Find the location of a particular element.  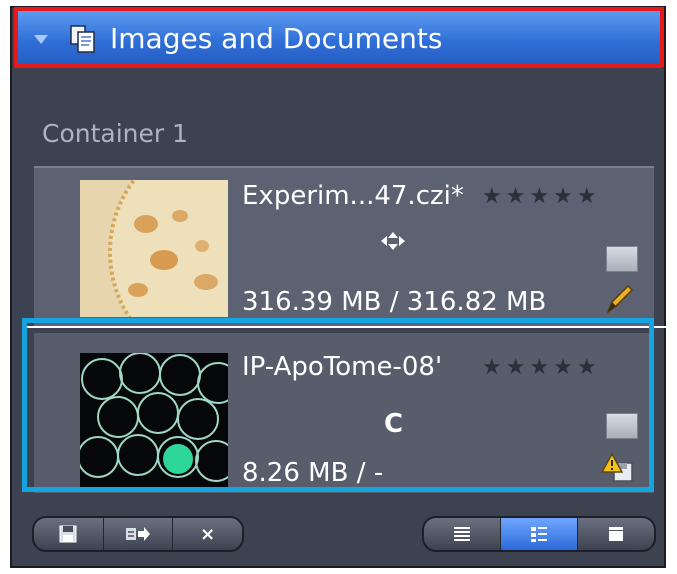

multi-position-icon is located at coordinates (393, 241).